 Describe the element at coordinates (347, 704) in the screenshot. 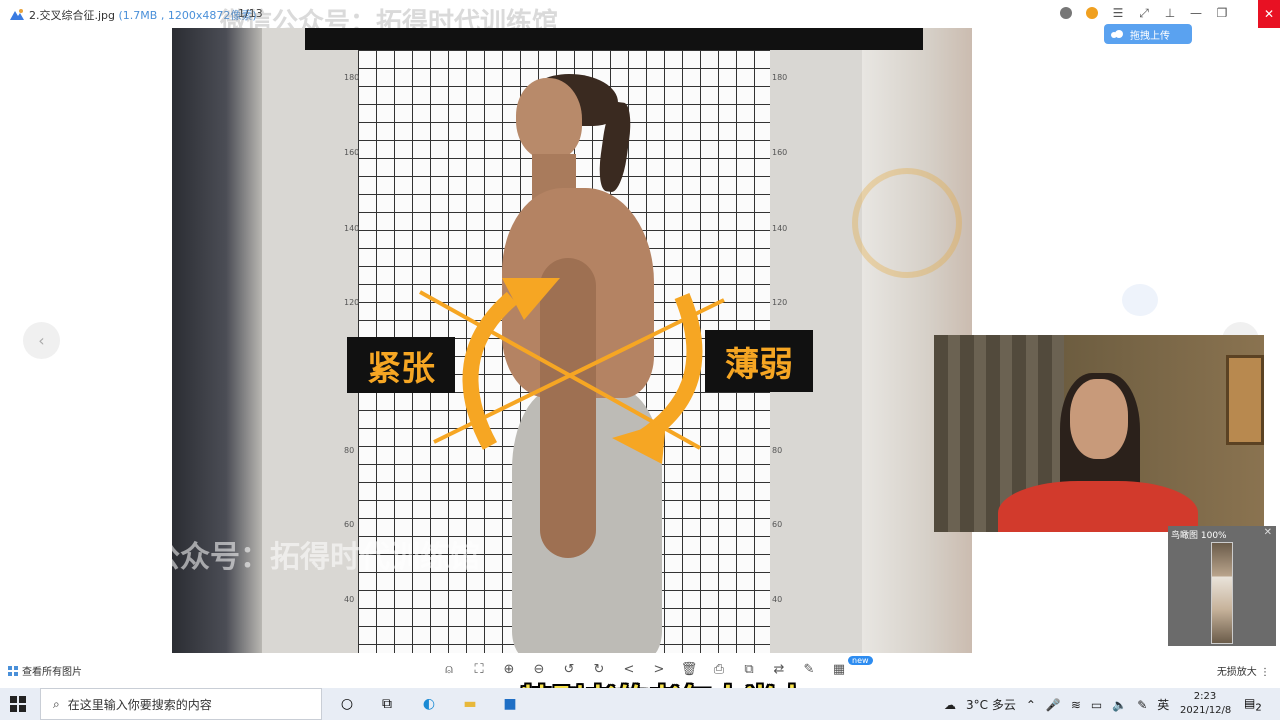

I see `cortana-icon: ○` at that location.